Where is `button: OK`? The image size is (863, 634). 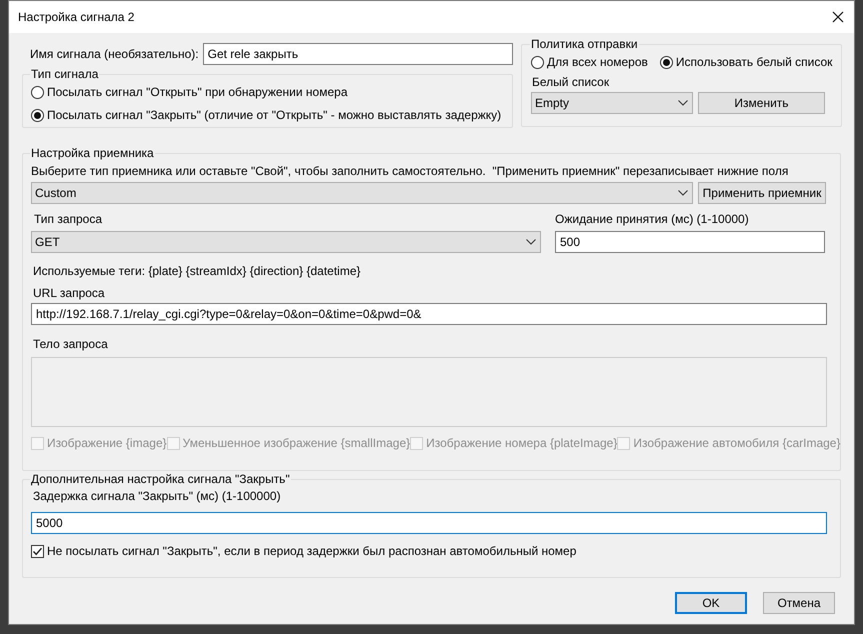
button: OK is located at coordinates (711, 603).